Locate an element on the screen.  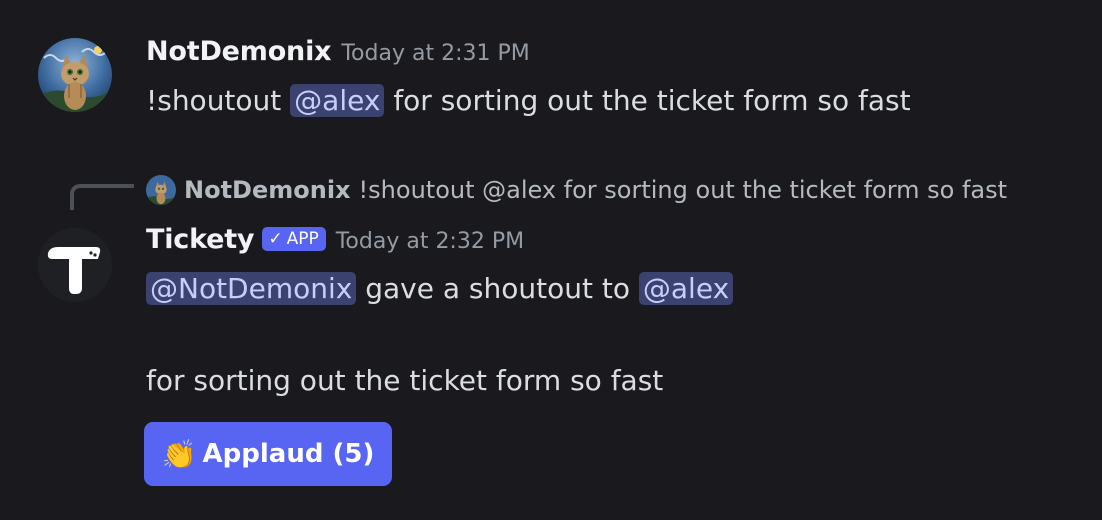
message-content-line2: for sorting out the ticket form so fast is located at coordinates (404, 380).